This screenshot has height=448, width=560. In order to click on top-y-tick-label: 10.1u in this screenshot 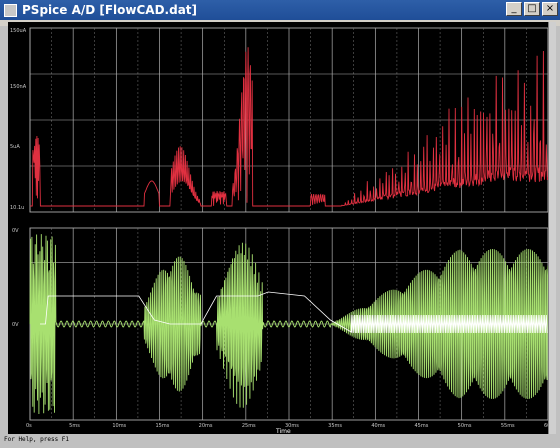, I will do `click(17, 208)`.